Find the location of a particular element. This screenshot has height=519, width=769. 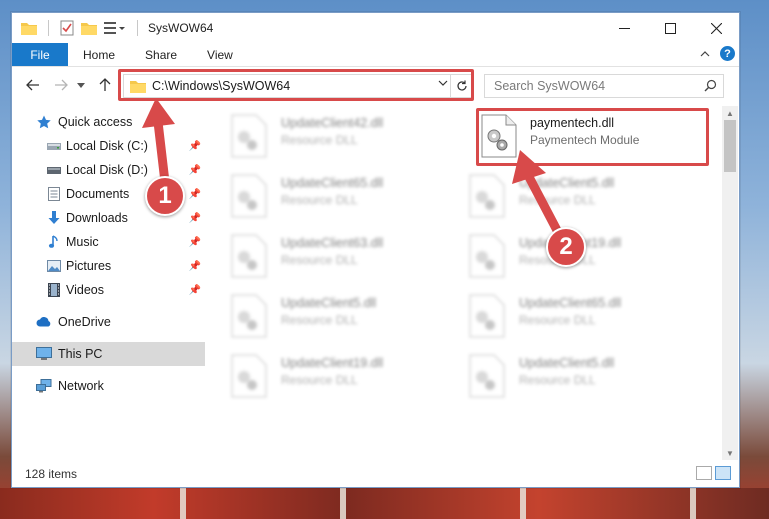

tab-file: File is located at coordinates (40, 54).